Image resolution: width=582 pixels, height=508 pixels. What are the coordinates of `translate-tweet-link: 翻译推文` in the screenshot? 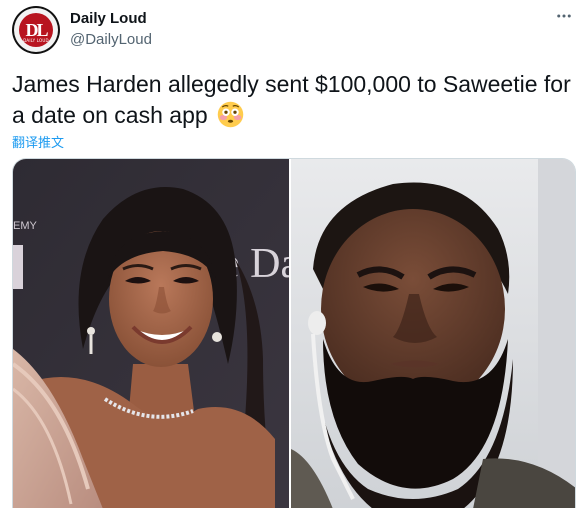 It's located at (38, 141).